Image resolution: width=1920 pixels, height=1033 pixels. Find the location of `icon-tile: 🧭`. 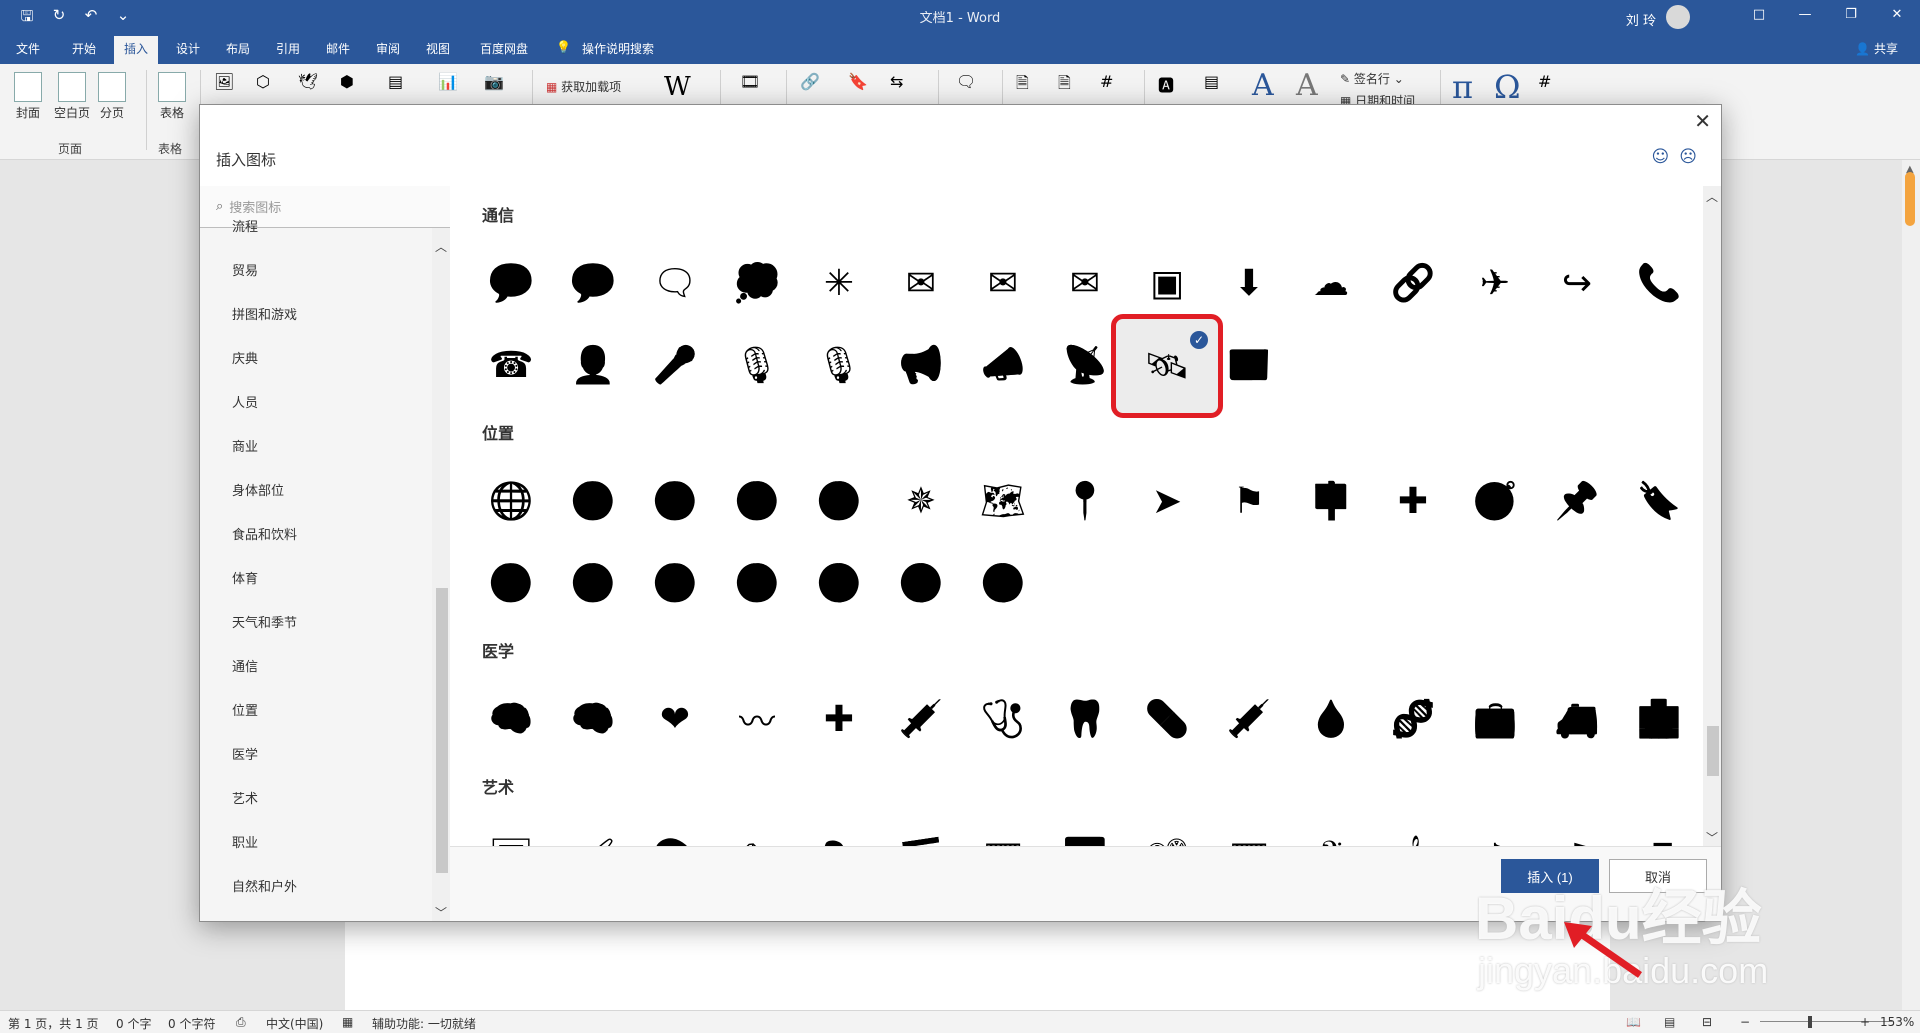

icon-tile: 🧭 is located at coordinates (1495, 501).